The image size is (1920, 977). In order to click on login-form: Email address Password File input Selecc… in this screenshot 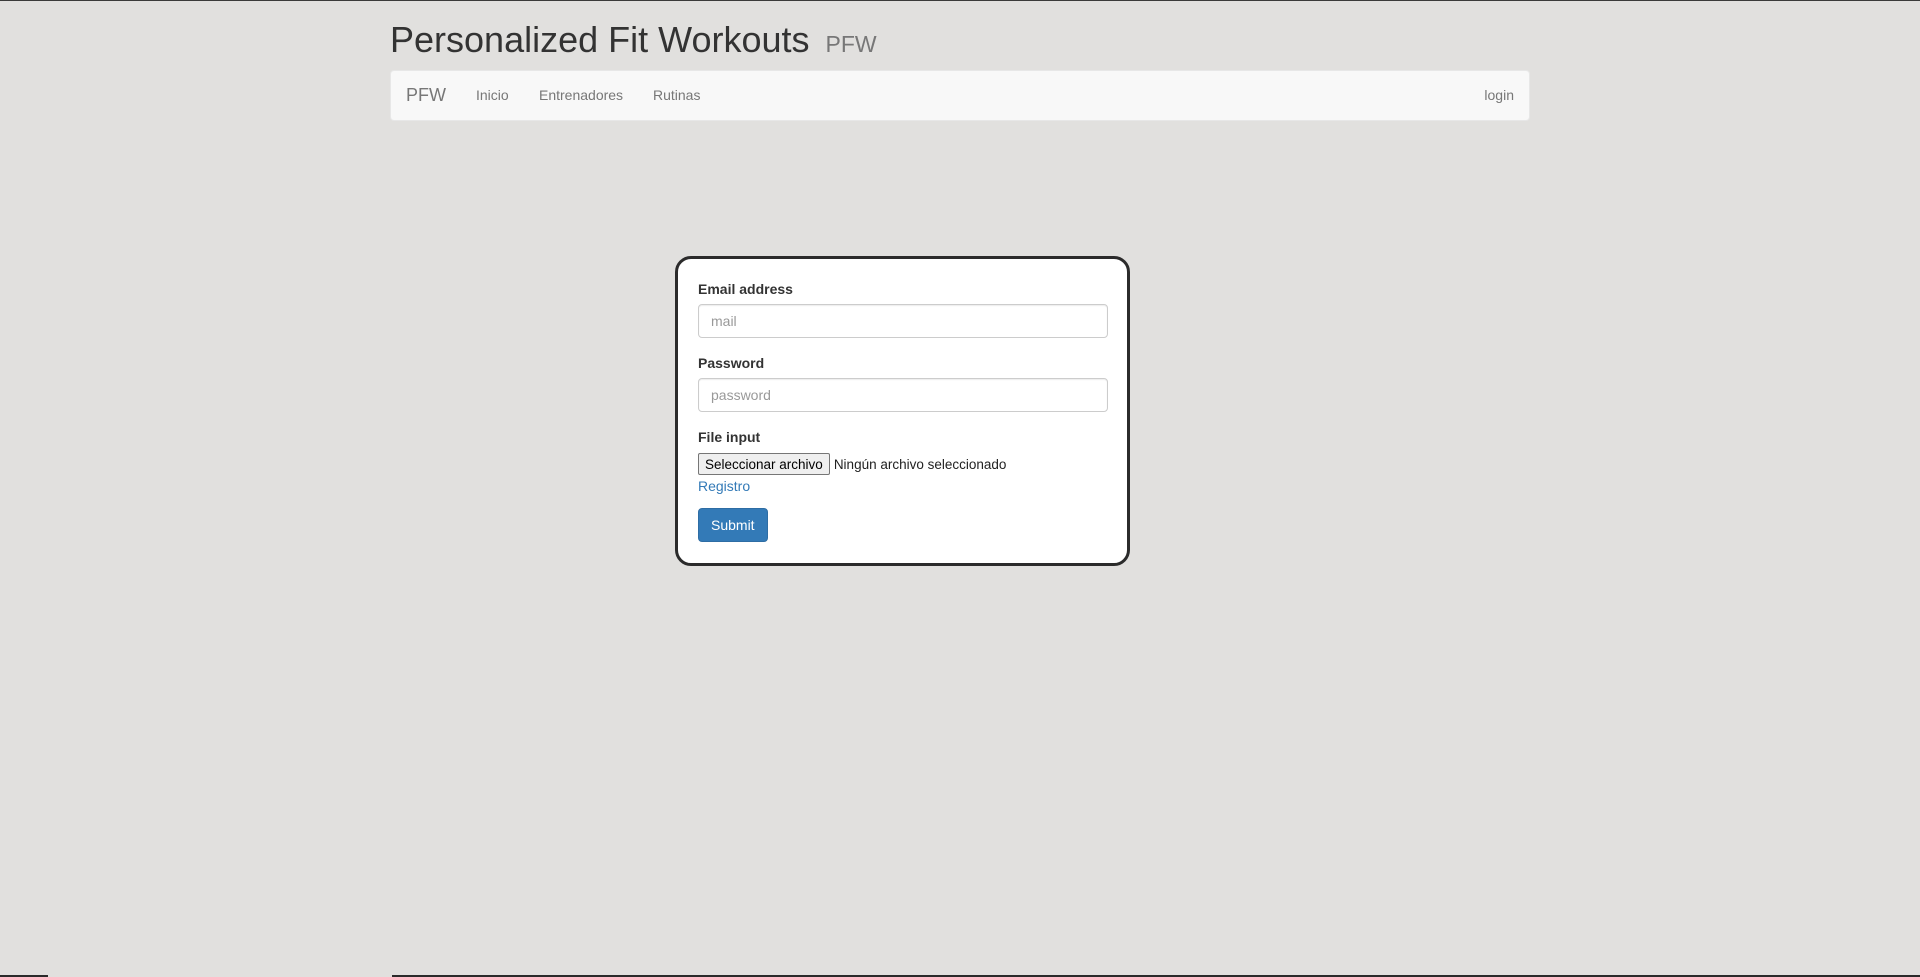, I will do `click(902, 411)`.